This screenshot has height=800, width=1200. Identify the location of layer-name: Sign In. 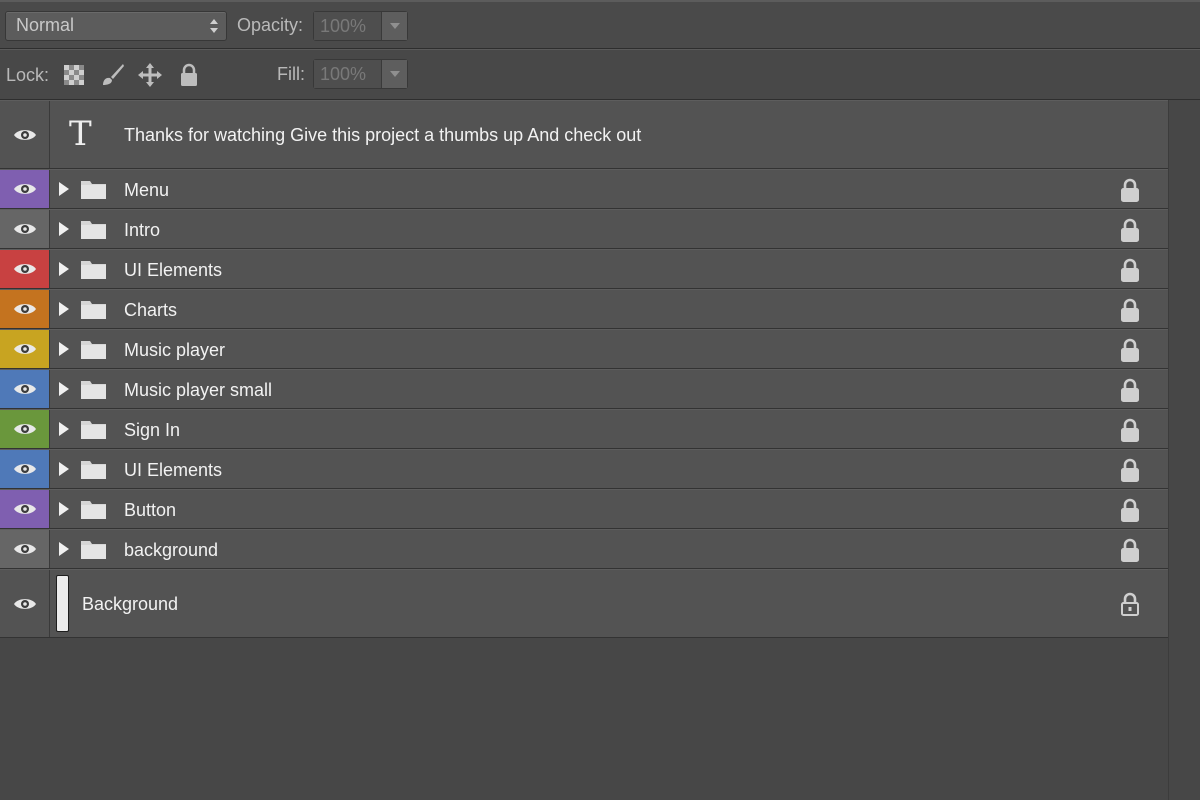
(152, 430).